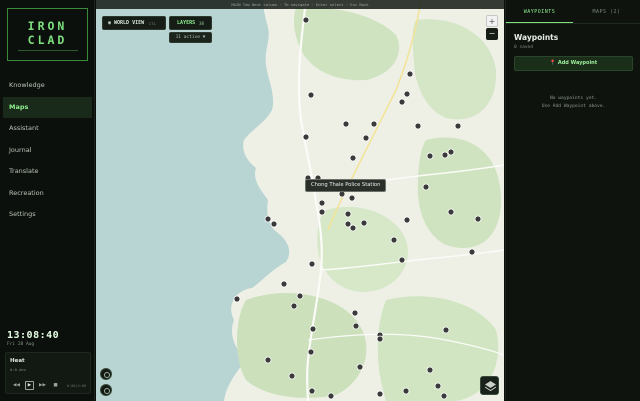 The width and height of the screenshot is (640, 401). I want to click on world-view-button: ◉ WORLD VIEW CTL, so click(134, 23).